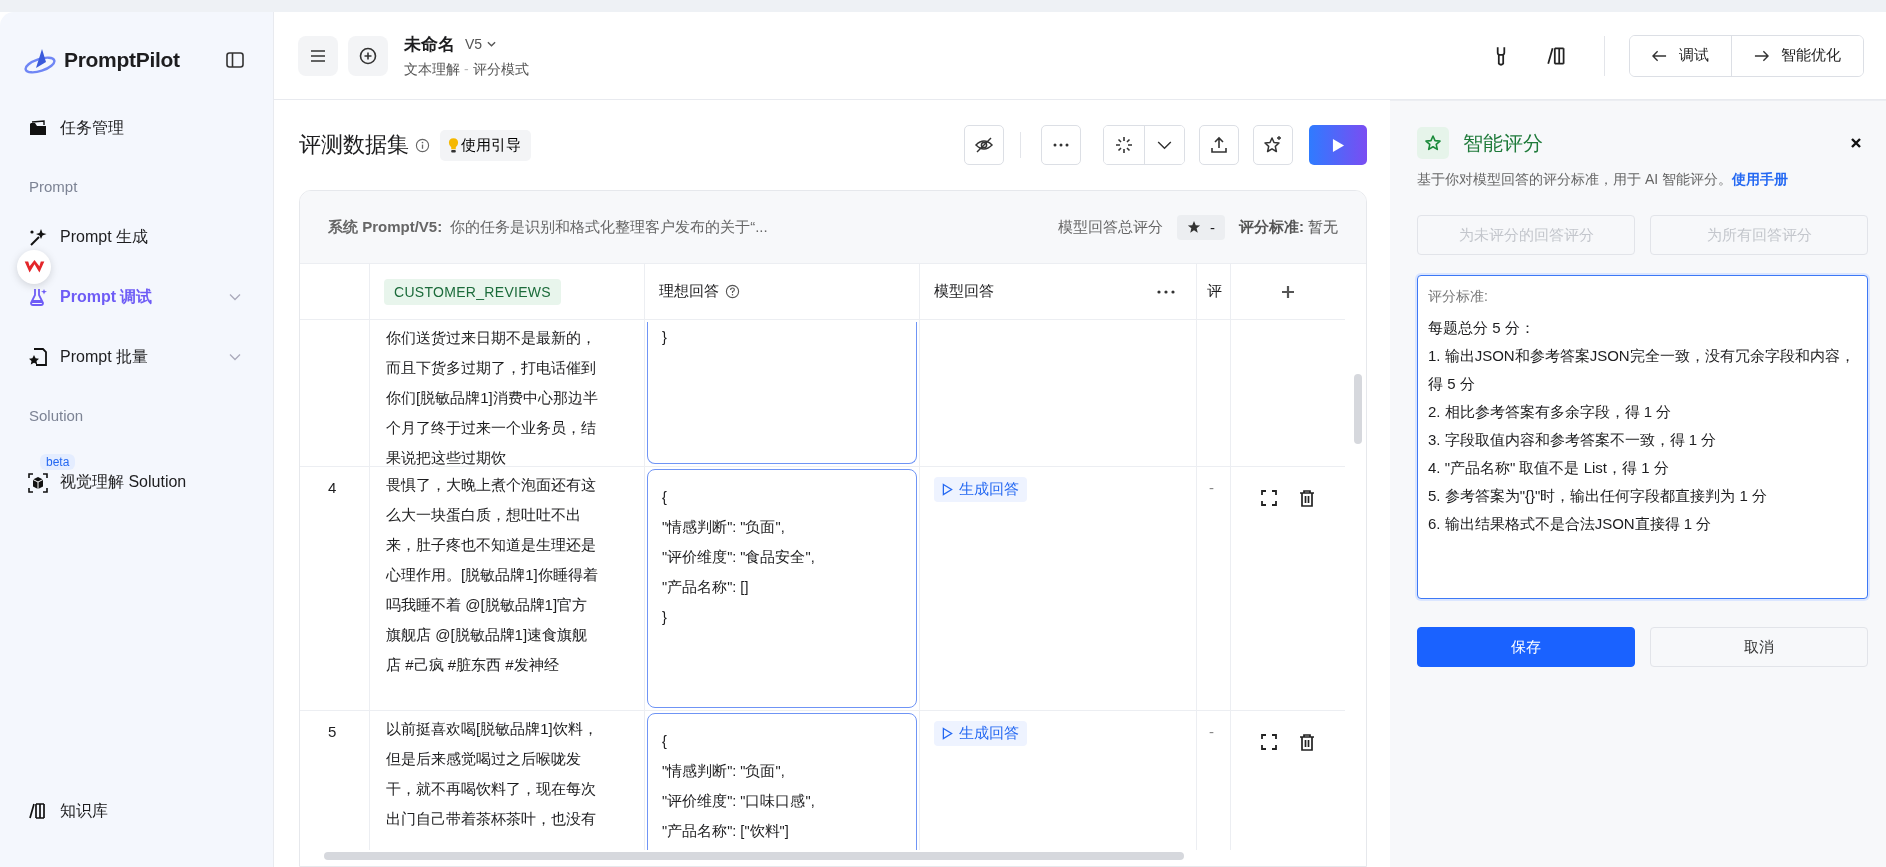  Describe the element at coordinates (1856, 143) in the screenshot. I see `close-icon` at that location.